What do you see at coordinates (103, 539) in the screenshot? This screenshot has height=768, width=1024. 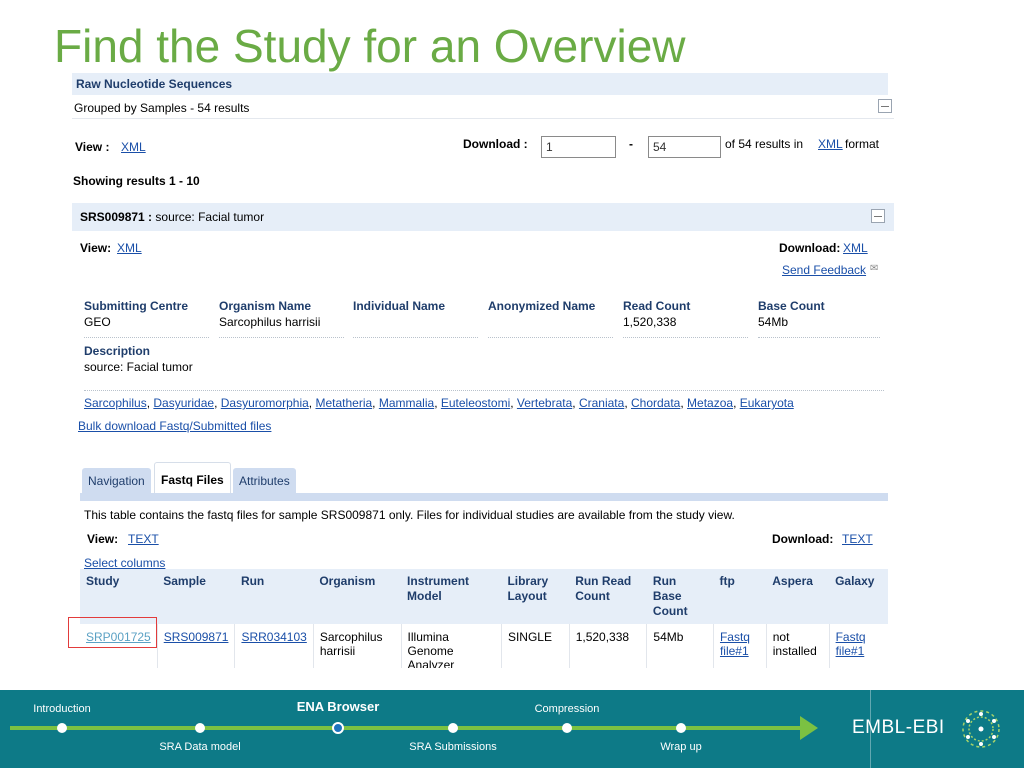 I see `fastq-view-label: View:` at bounding box center [103, 539].